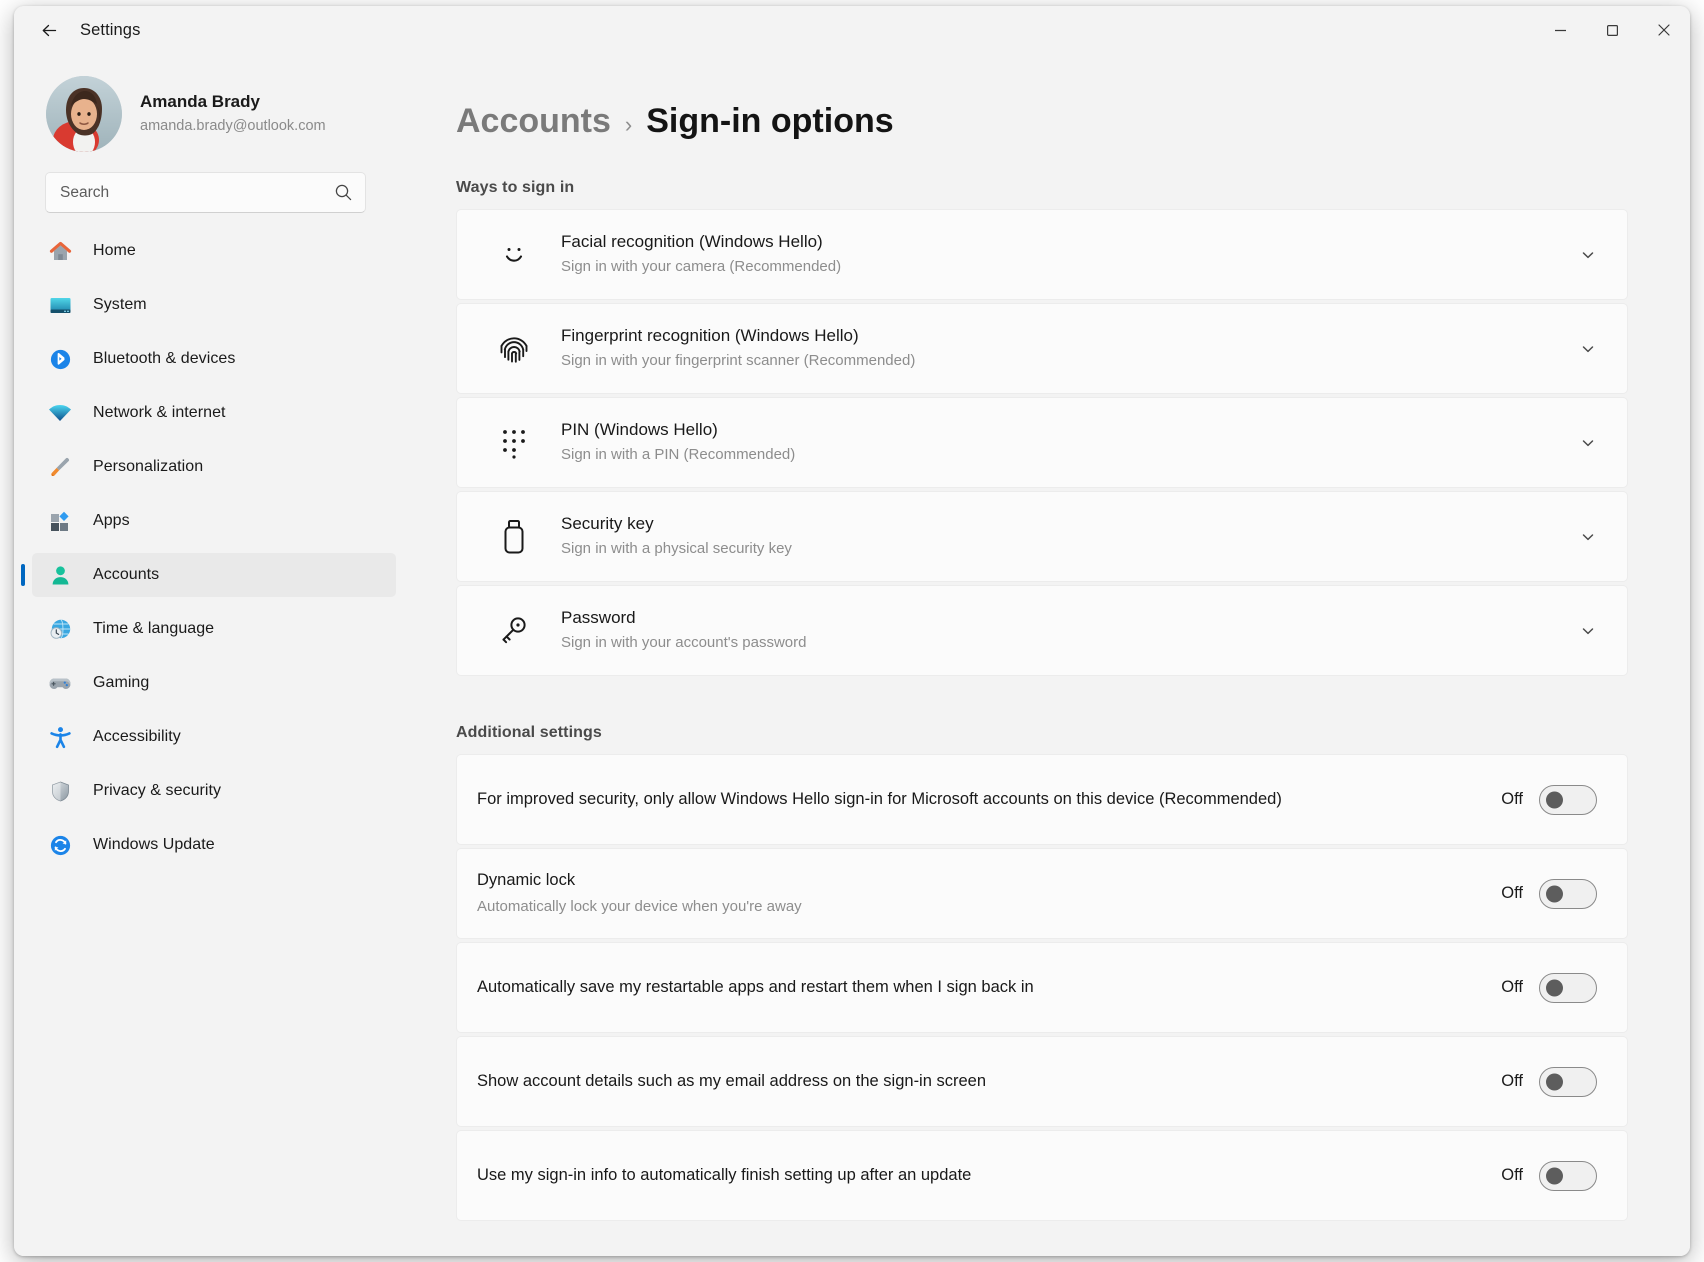 The height and width of the screenshot is (1262, 1704). What do you see at coordinates (60, 791) in the screenshot?
I see `shield-icon` at bounding box center [60, 791].